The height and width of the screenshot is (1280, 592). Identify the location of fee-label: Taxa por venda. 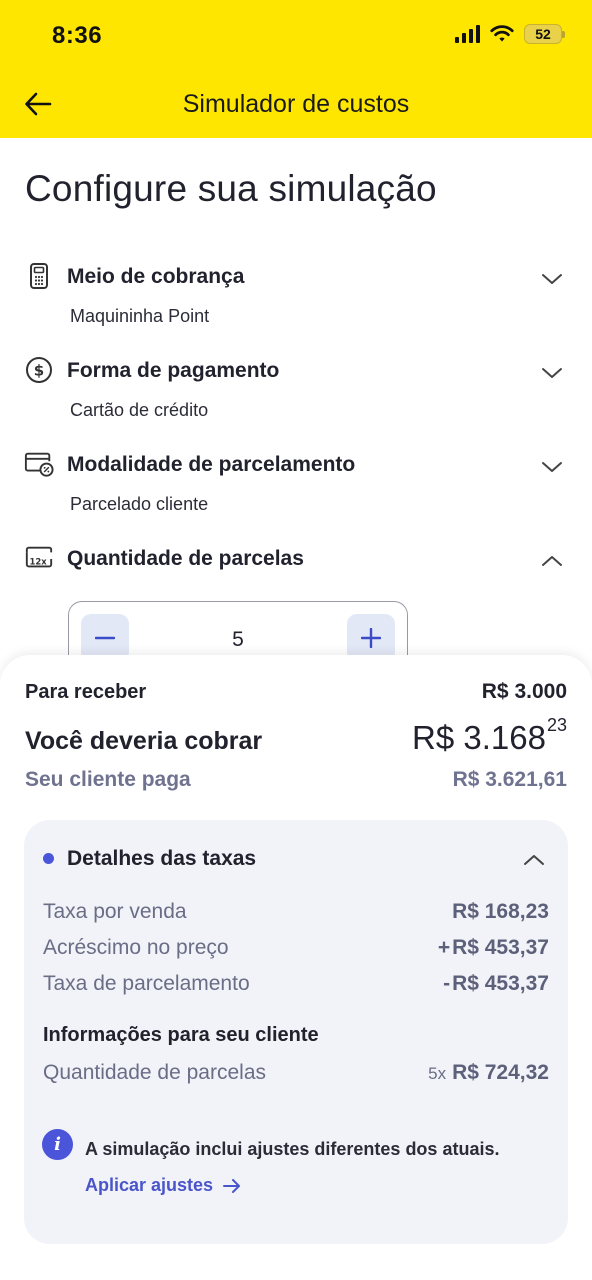
(115, 911).